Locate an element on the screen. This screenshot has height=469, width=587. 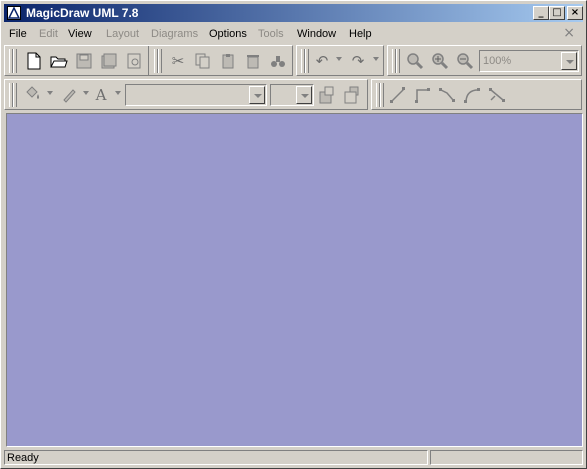
redo-icon: ↷ is located at coordinates (358, 61).